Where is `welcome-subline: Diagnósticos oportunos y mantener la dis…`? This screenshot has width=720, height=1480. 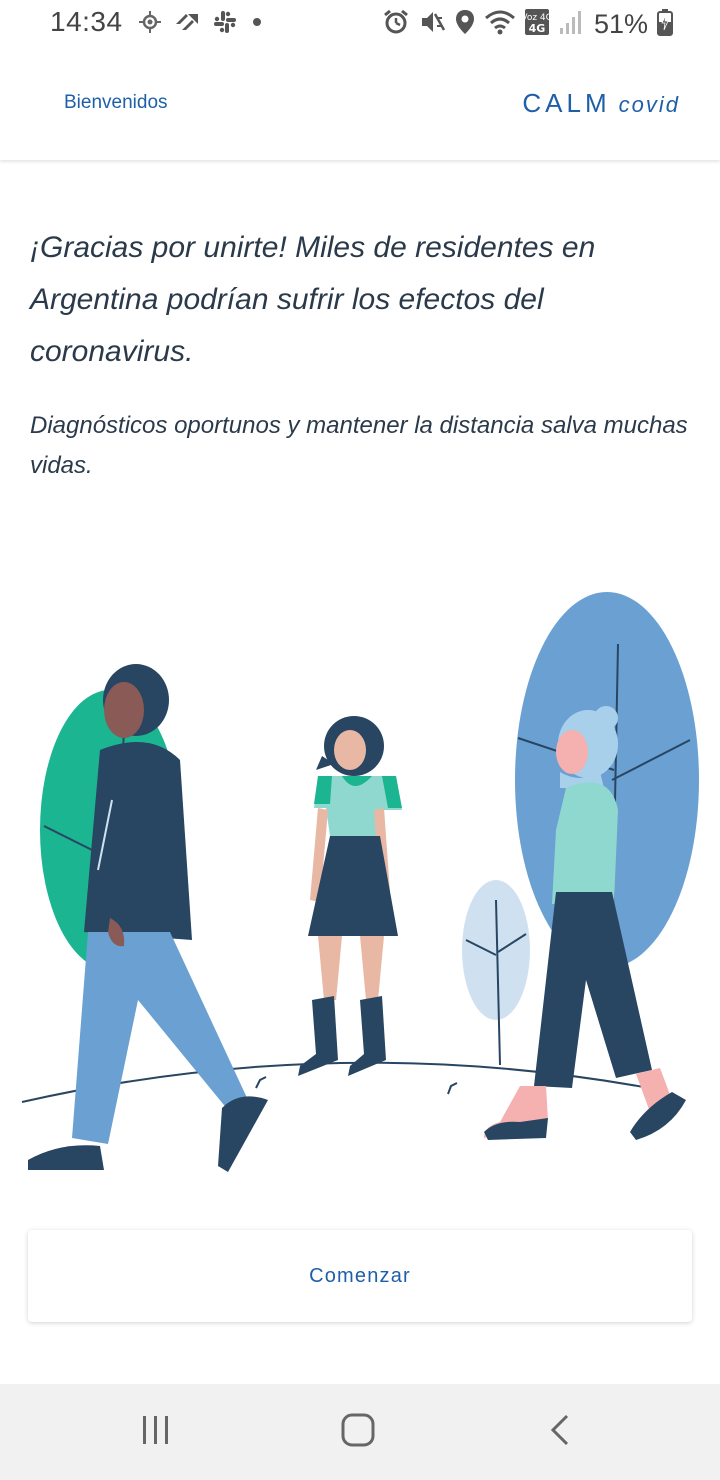
welcome-subline: Diagnósticos oportunos y mantener la dis… is located at coordinates (359, 445).